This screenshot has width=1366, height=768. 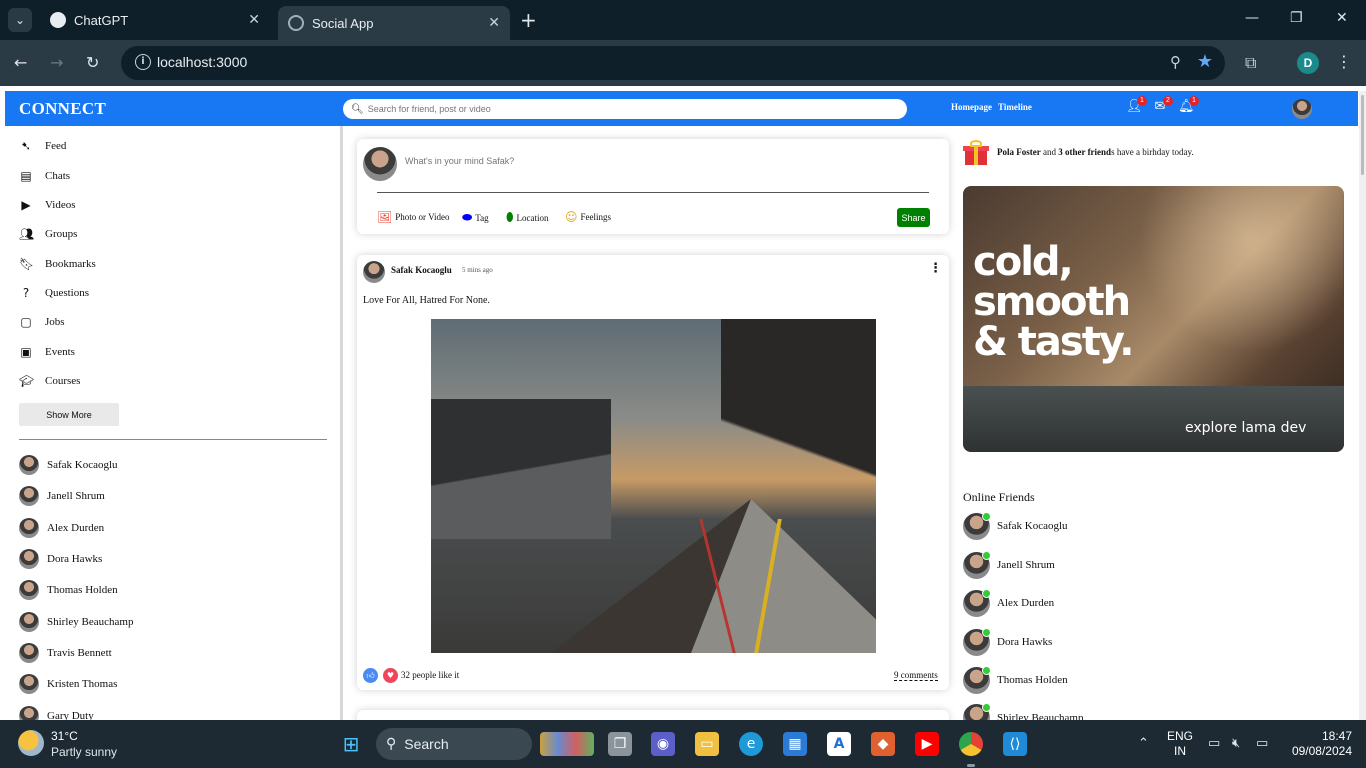 I want to click on friend-list-item: Kristen Thomas, so click(x=68, y=684).